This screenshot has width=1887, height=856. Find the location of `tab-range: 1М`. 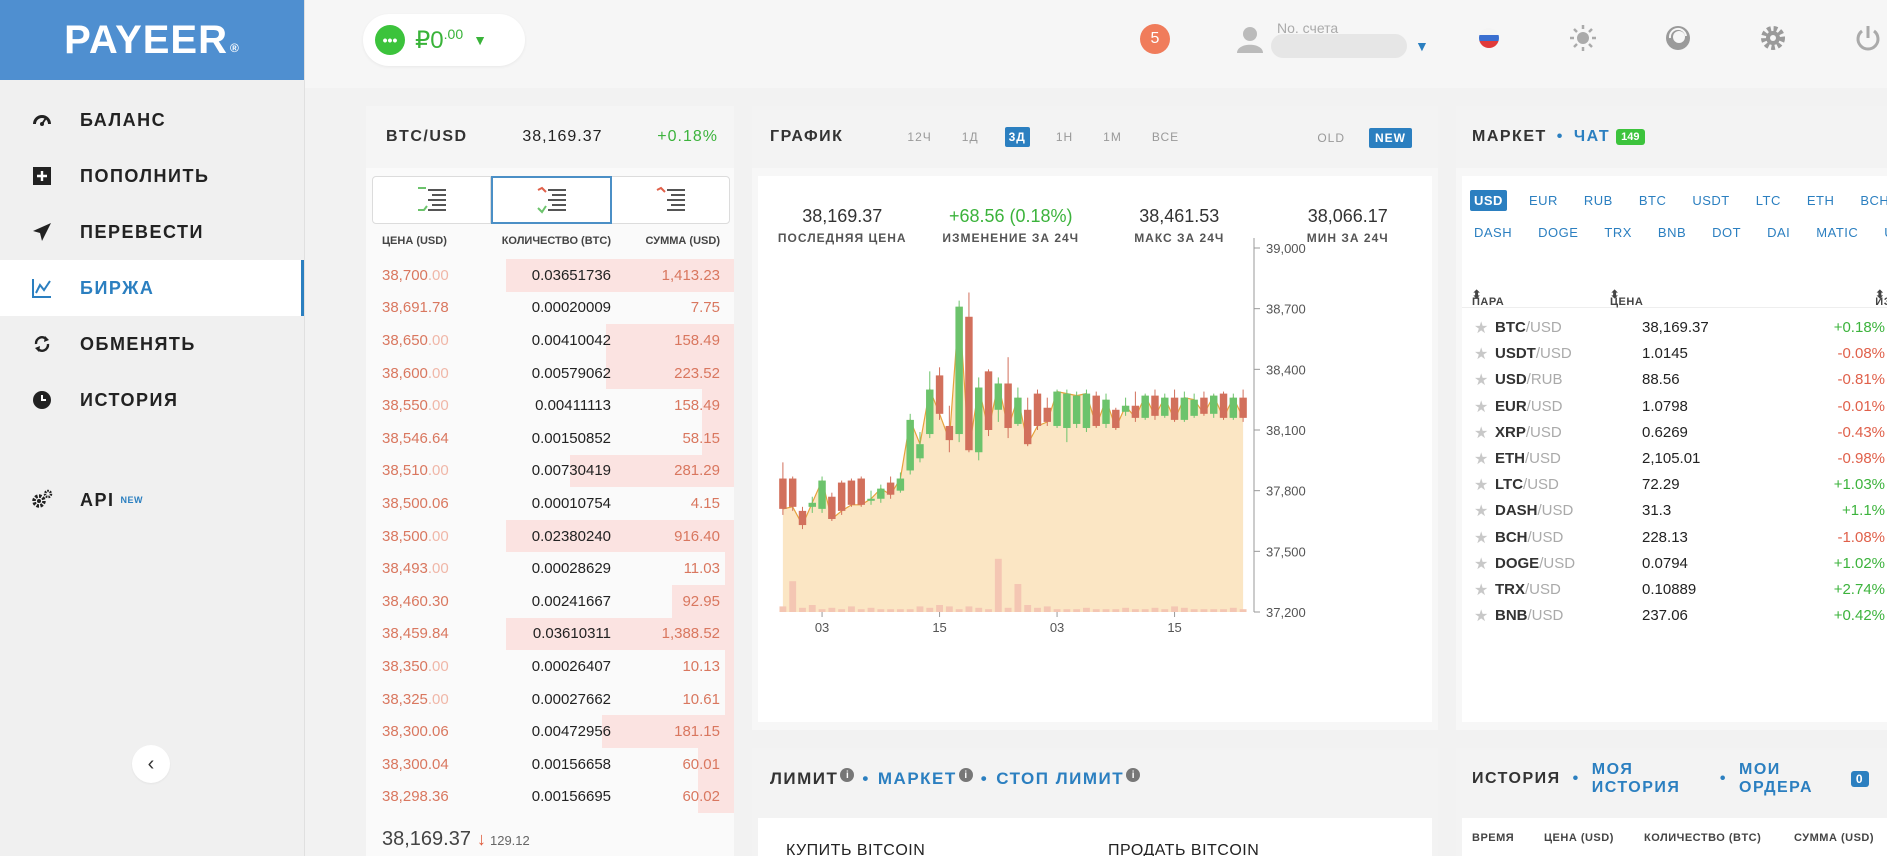

tab-range: 1М is located at coordinates (1112, 137).